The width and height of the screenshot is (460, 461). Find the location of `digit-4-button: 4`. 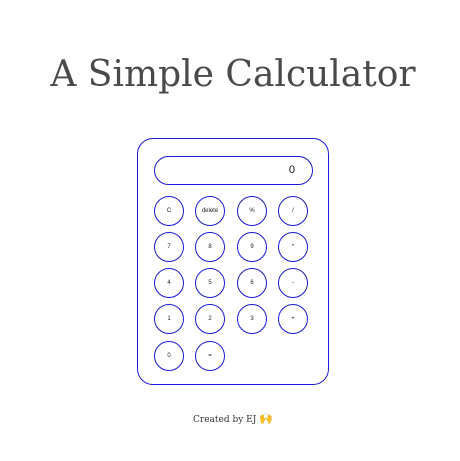

digit-4-button: 4 is located at coordinates (169, 283).